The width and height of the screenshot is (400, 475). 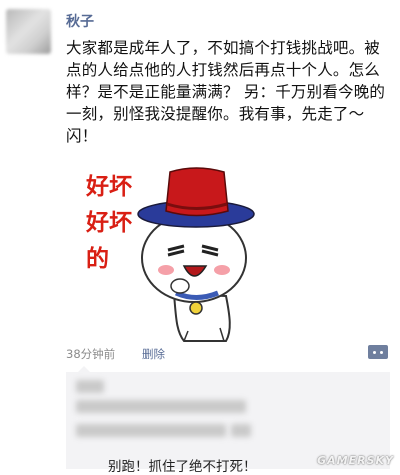 I want to click on avatar, so click(x=28, y=31).